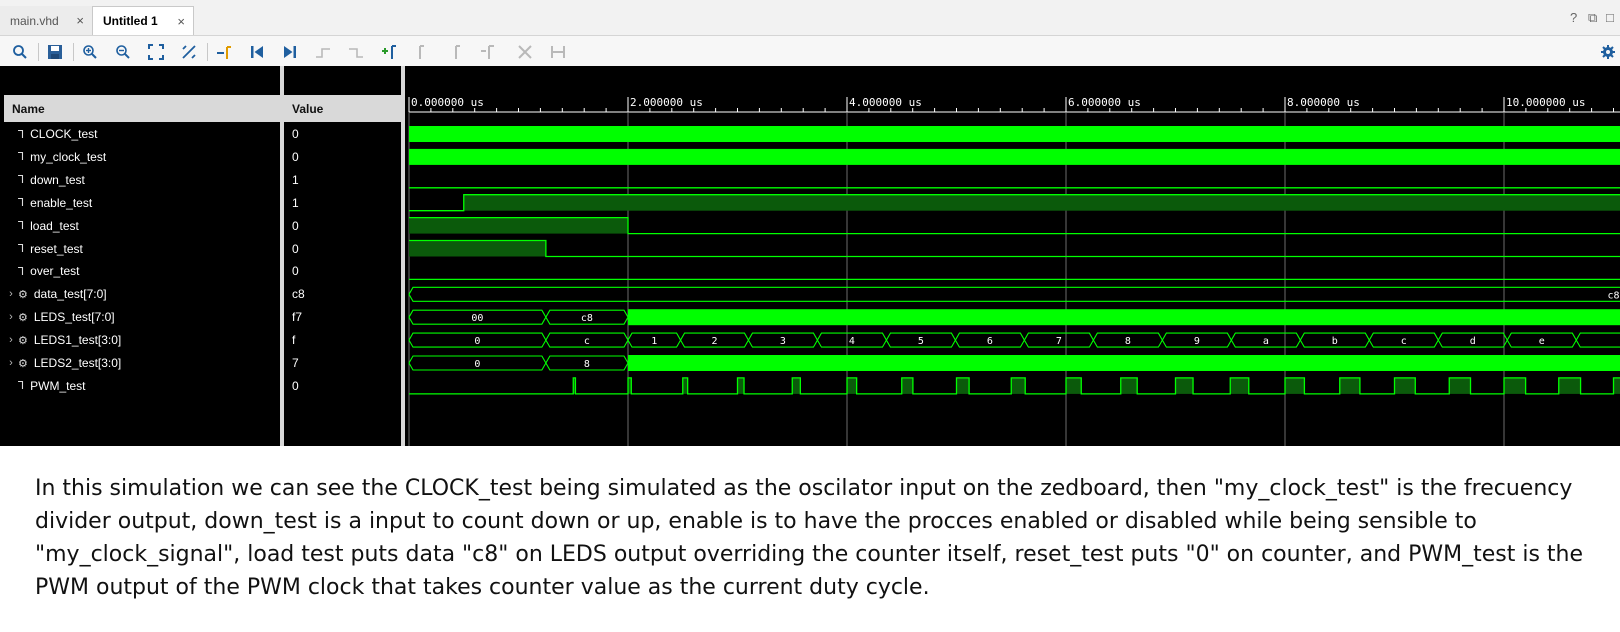  What do you see at coordinates (142, 294) in the screenshot?
I see `signal-row-data-test-7-0: › ⚙ data_test[7:0]` at bounding box center [142, 294].